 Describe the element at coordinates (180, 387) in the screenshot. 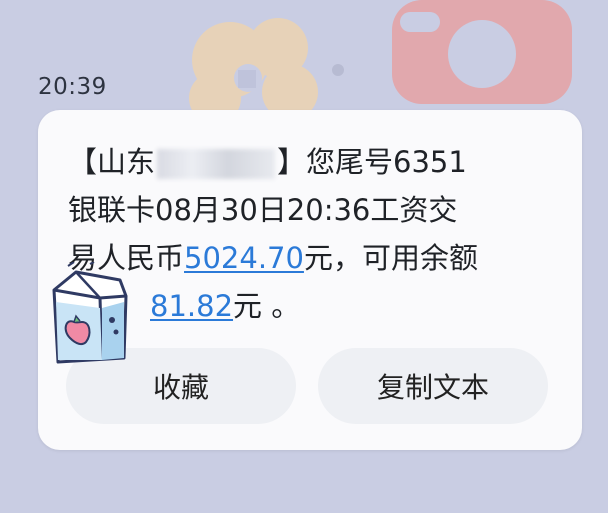

I see `collect-button-label: 收藏` at that location.